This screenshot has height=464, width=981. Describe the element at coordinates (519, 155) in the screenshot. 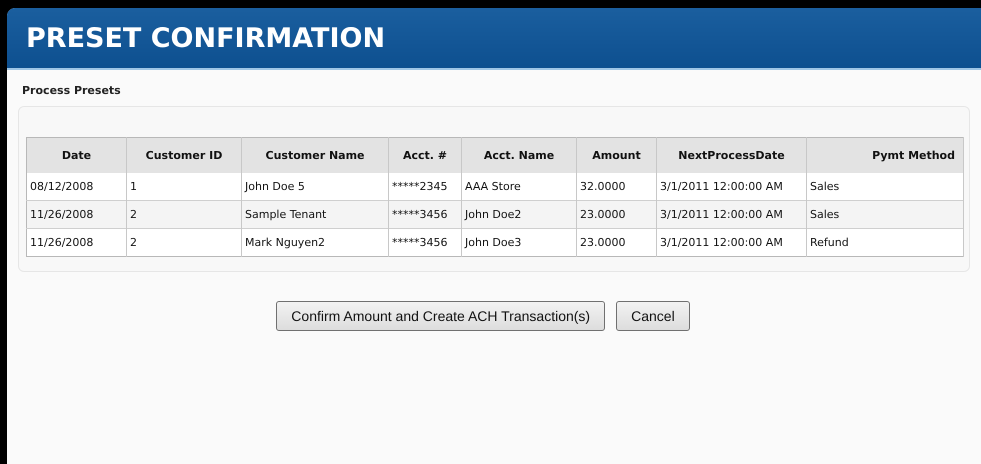

I see `column-header: Acct. Name` at that location.